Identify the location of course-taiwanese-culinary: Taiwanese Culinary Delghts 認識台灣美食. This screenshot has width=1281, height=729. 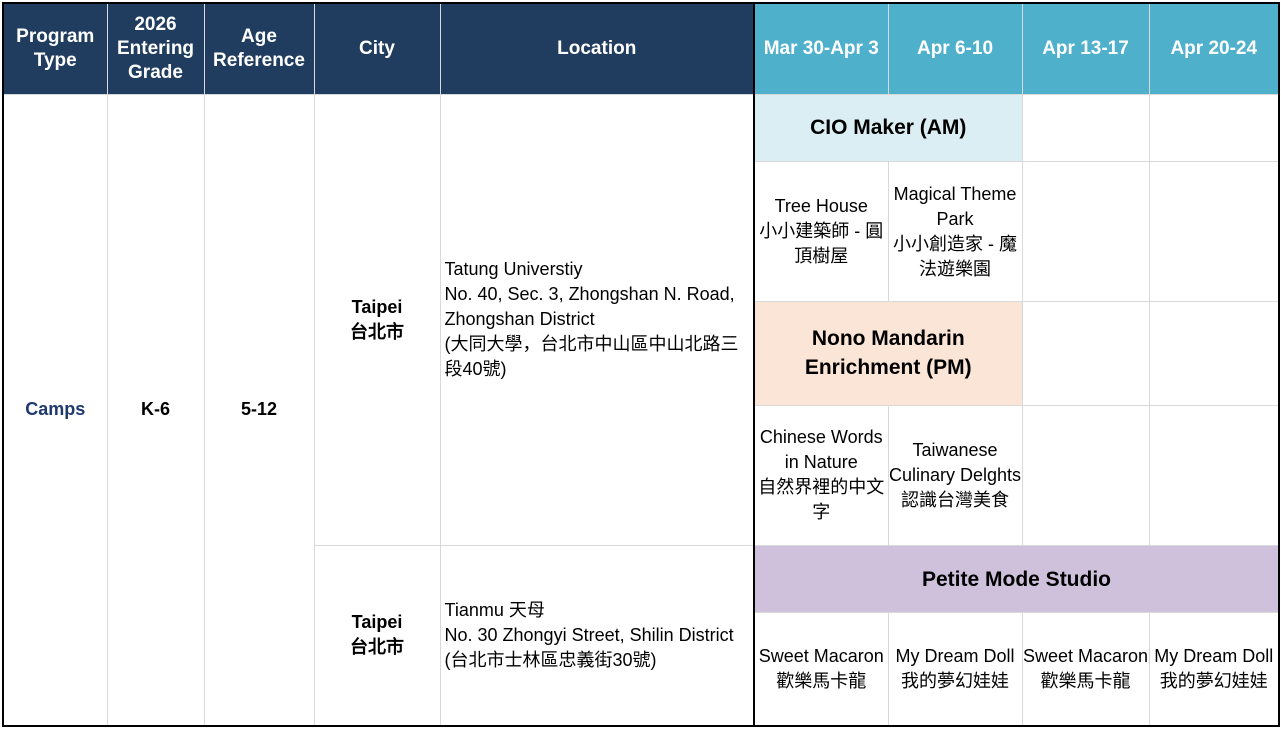
(955, 475).